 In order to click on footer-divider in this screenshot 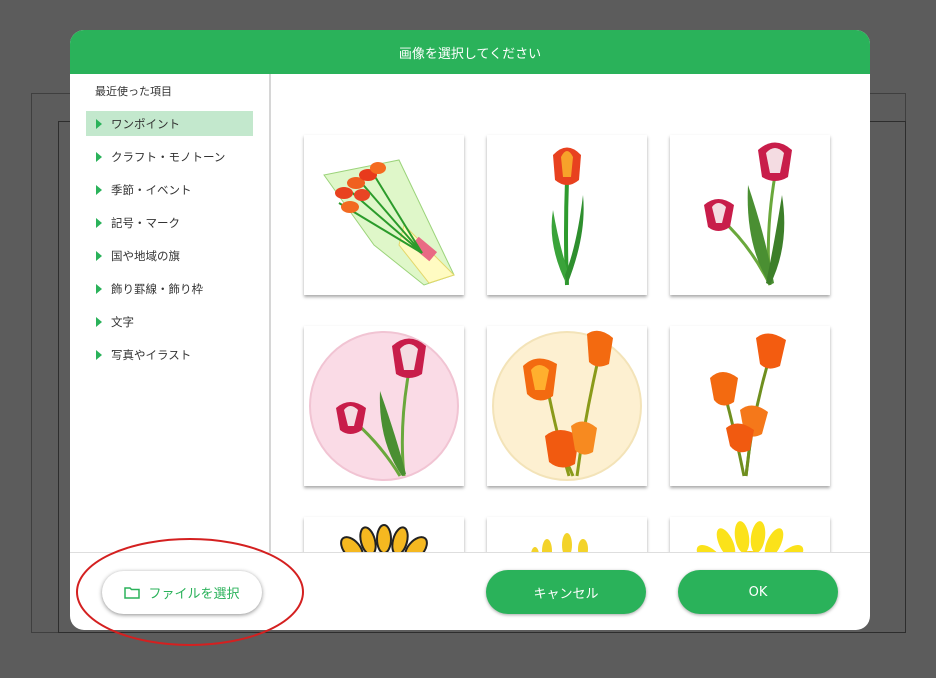, I will do `click(470, 552)`.